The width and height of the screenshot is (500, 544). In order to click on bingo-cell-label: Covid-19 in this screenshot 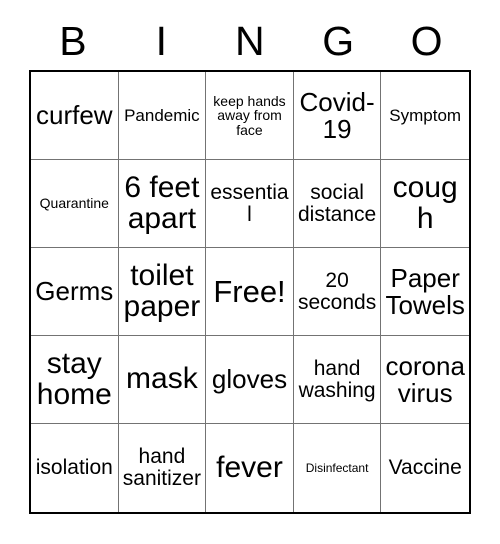, I will do `click(337, 115)`.